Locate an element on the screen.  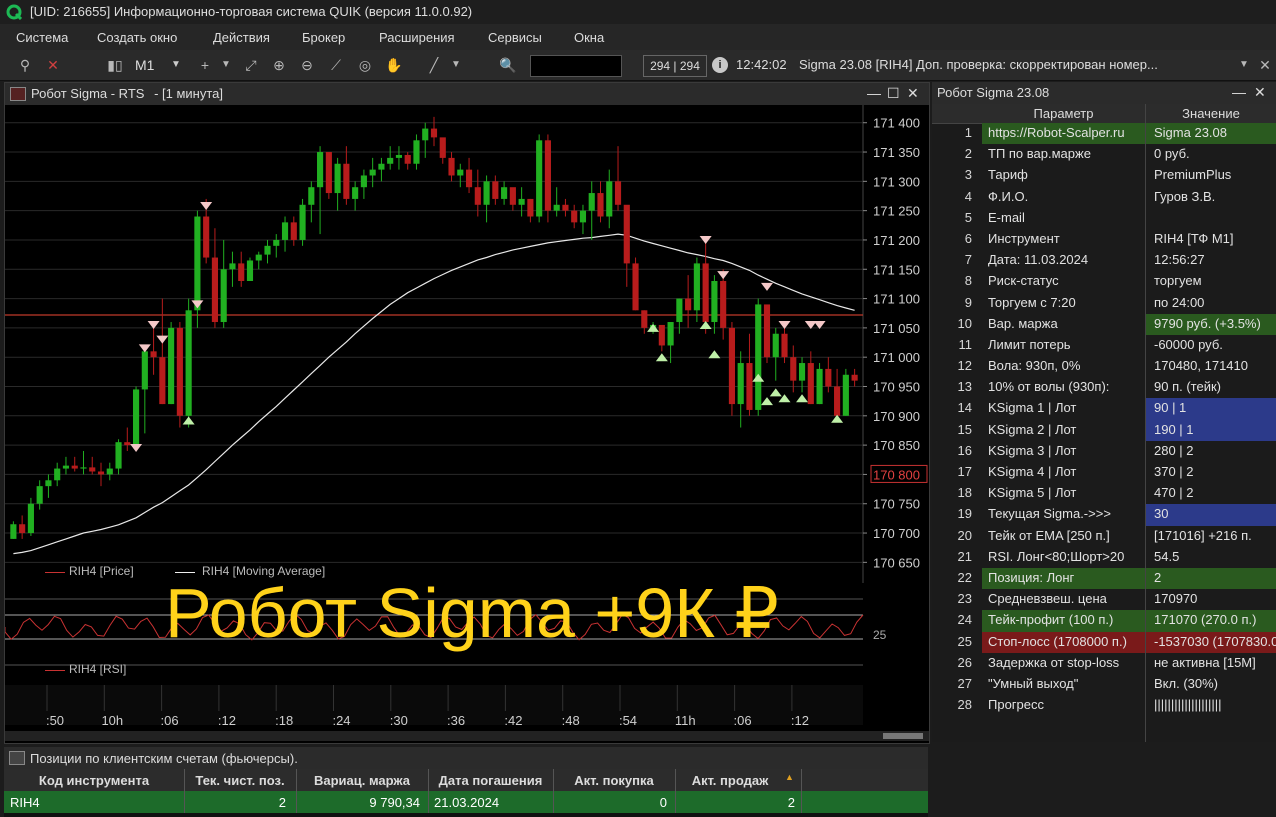
line-tool-icon: ╱ is located at coordinates (434, 65).